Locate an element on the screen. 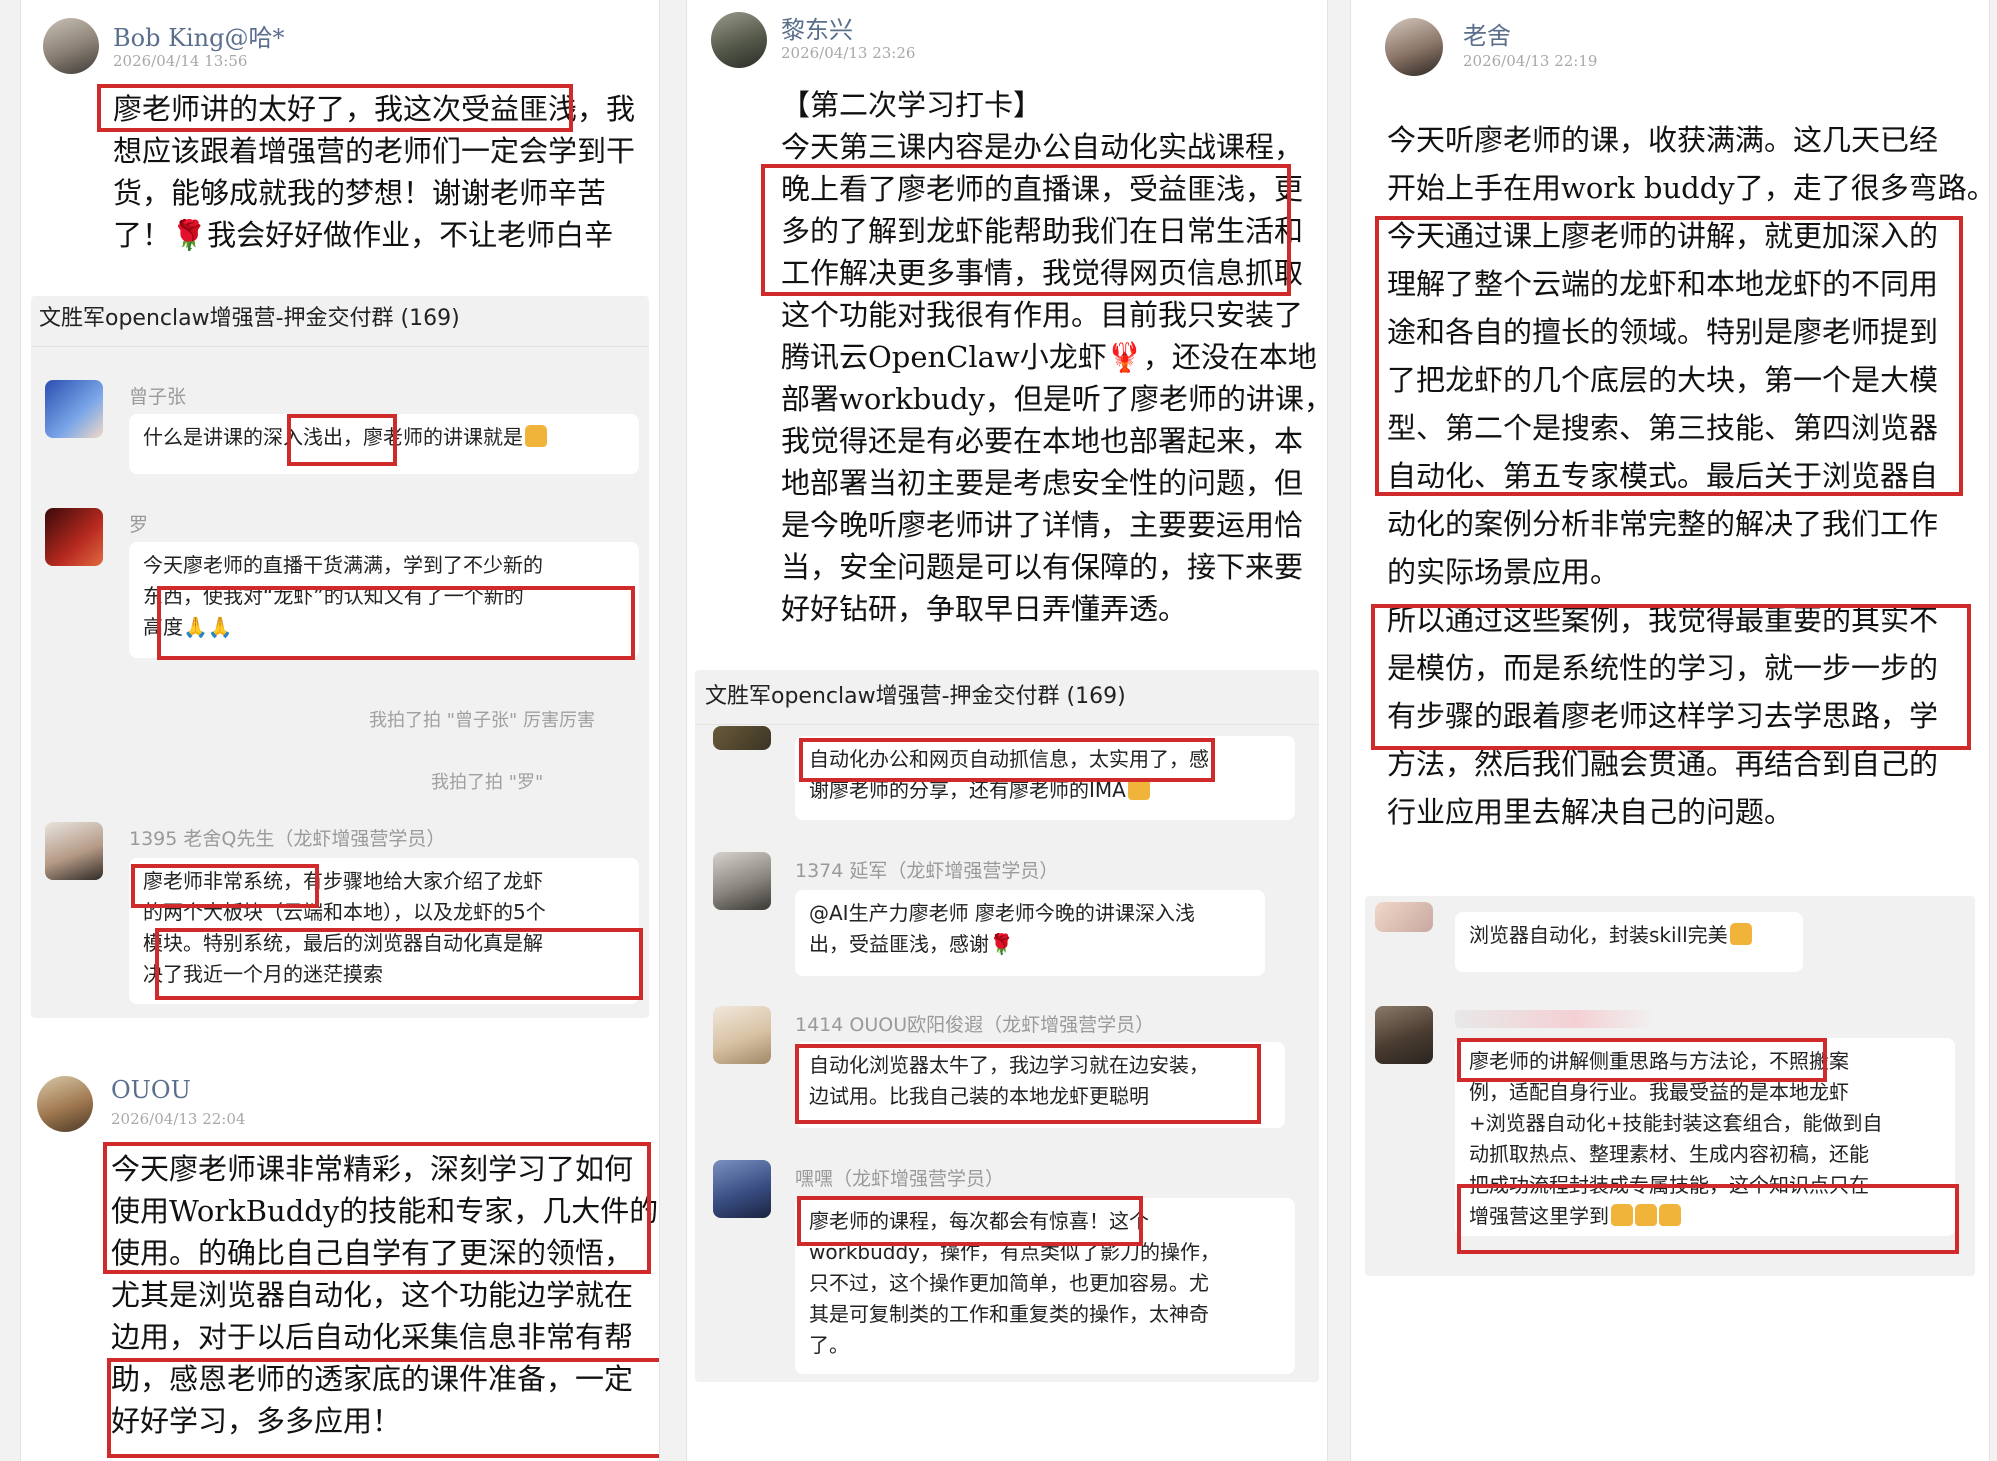  post-line: 是模仿，而是系统性的学习，就一步一步的 is located at coordinates (1663, 668).